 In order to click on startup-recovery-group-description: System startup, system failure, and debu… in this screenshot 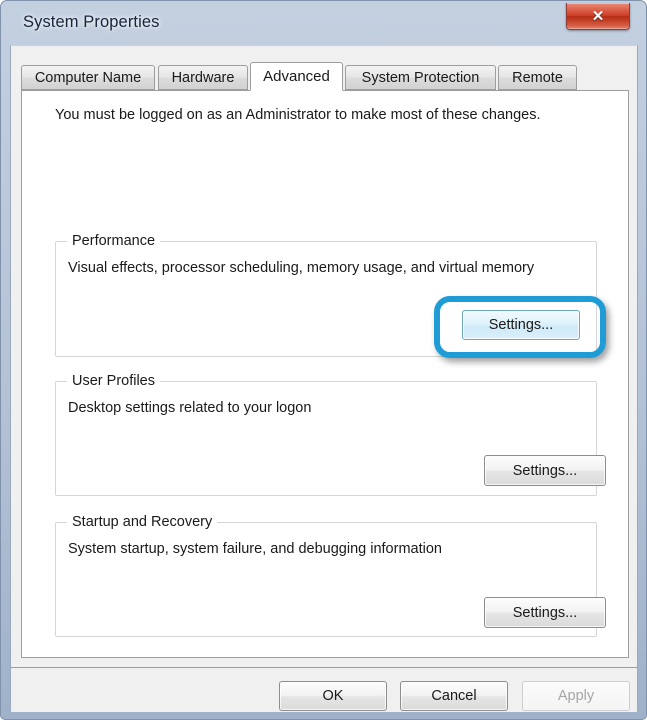, I will do `click(255, 549)`.